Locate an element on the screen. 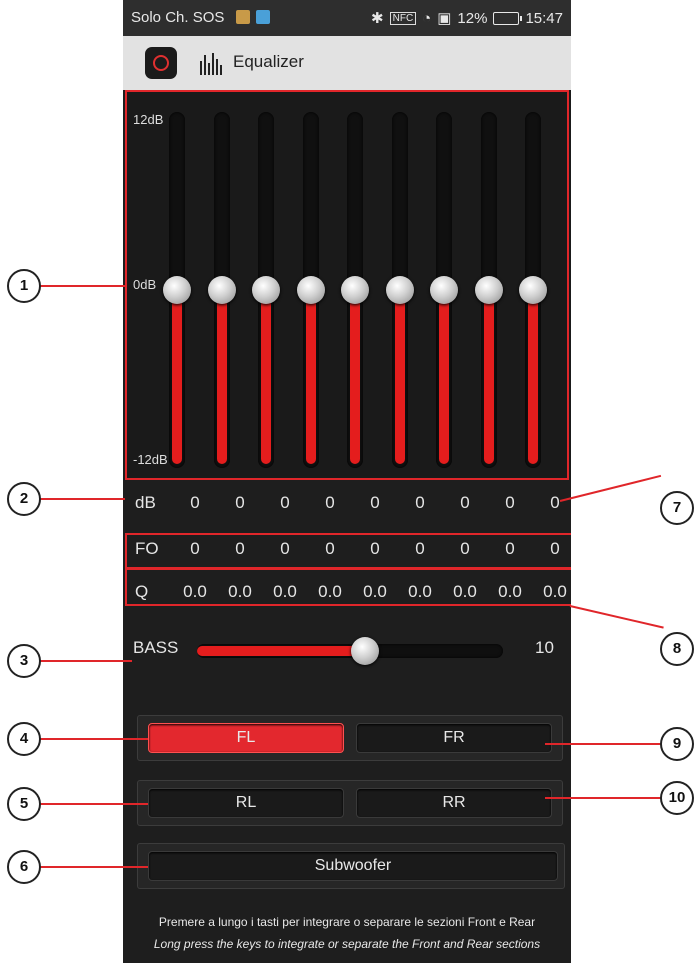 This screenshot has width=695, height=963. app-title: Equalizer is located at coordinates (268, 61).